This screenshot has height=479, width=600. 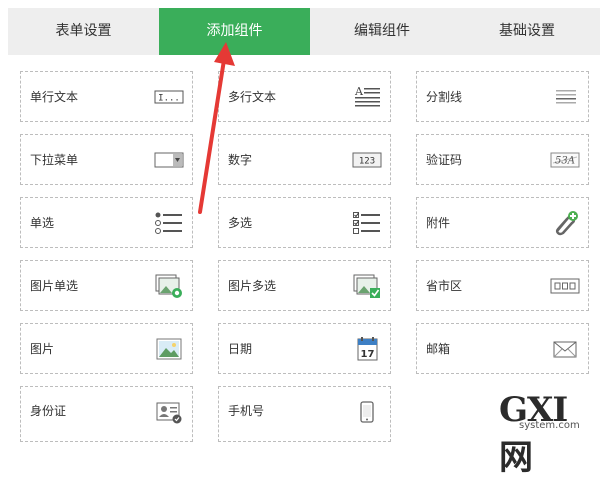 What do you see at coordinates (502, 96) in the screenshot?
I see `component-divider: 分割线` at bounding box center [502, 96].